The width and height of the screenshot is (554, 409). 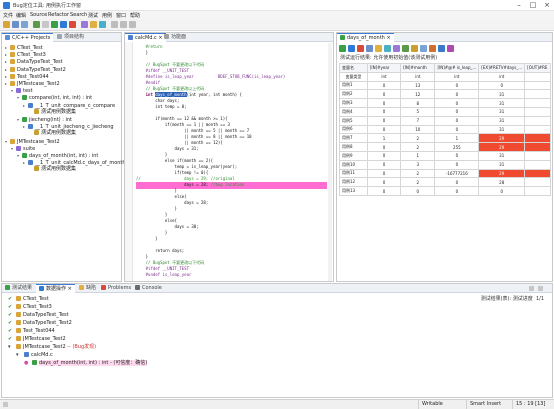 I want to click on column-header: 变量名, so click(x=353, y=68).